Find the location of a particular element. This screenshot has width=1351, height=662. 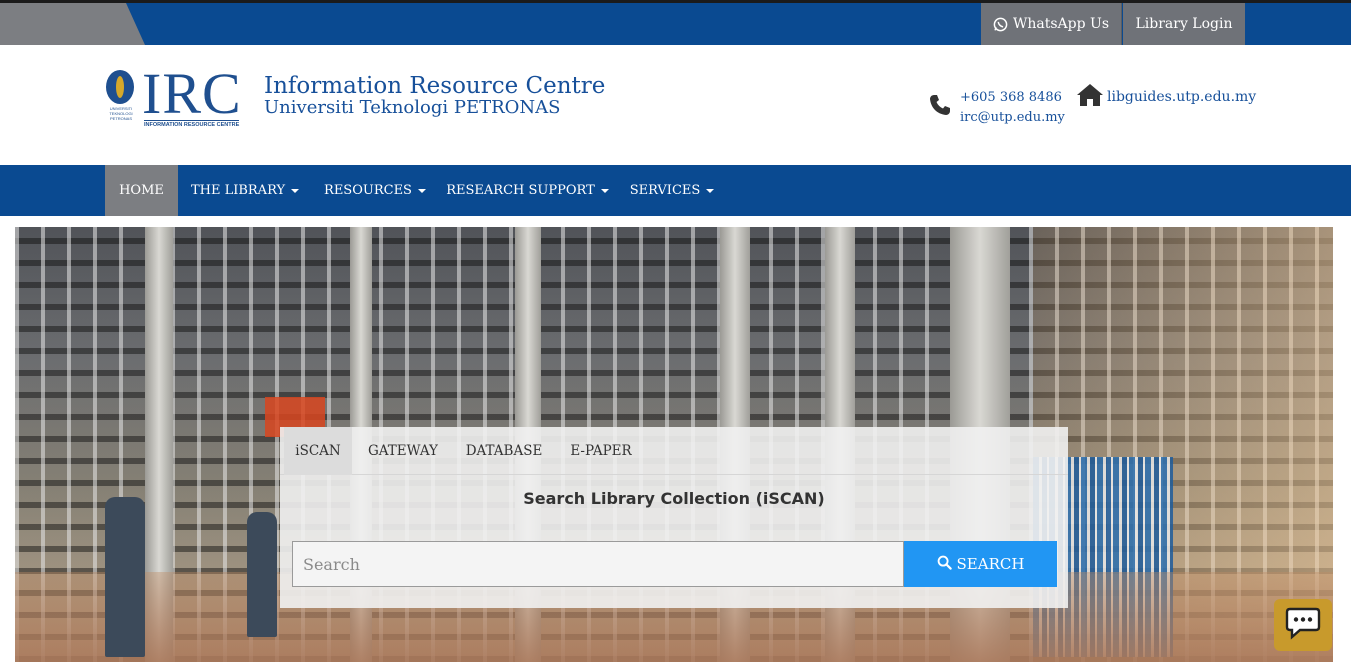

chat-icon is located at coordinates (1303, 625).